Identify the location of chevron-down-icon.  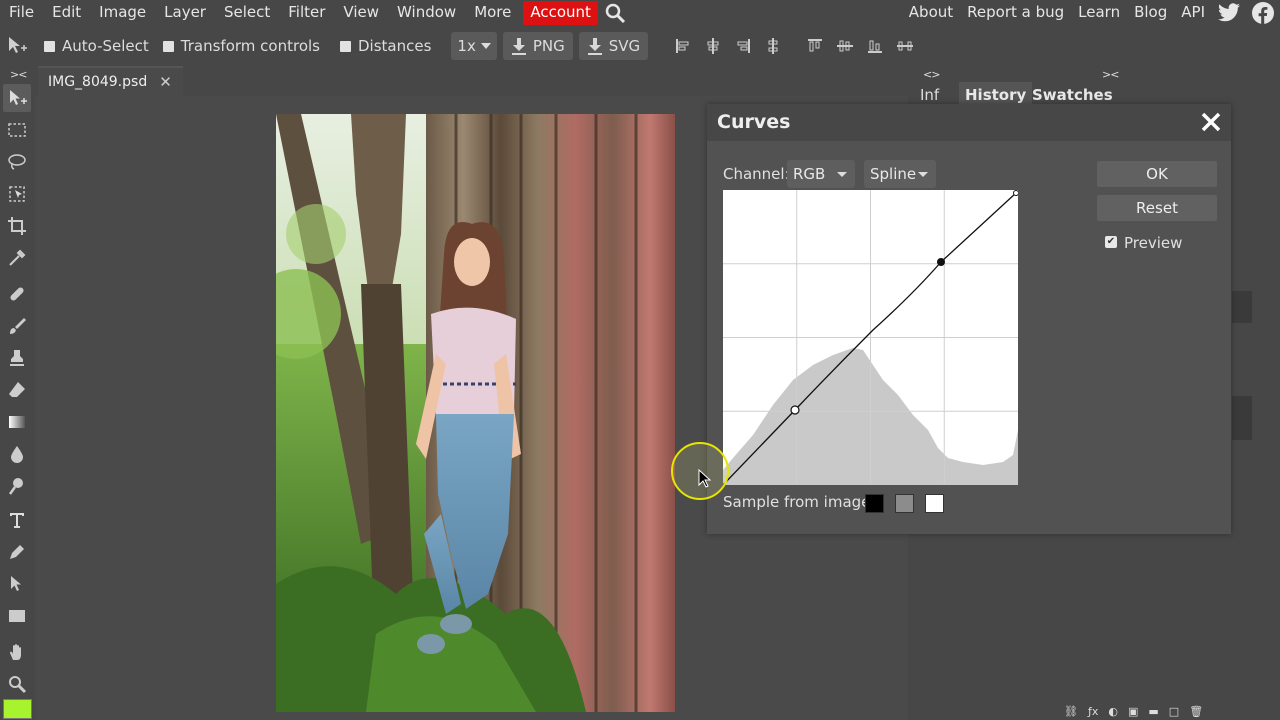
(923, 174).